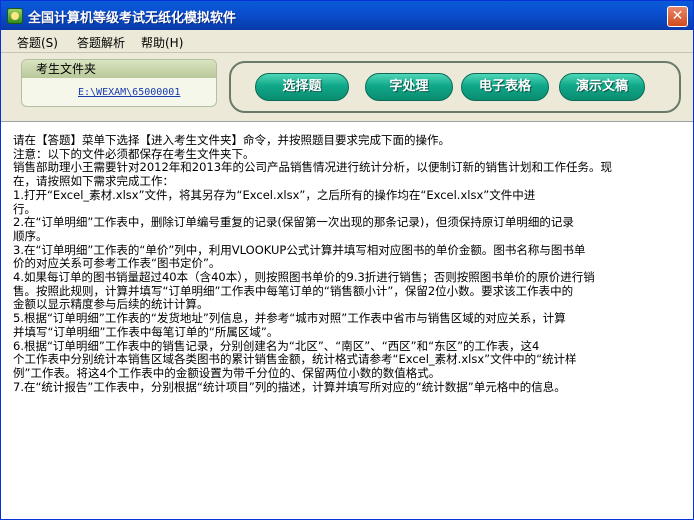  What do you see at coordinates (409, 87) in the screenshot?
I see `word-processing-button: 字处理` at bounding box center [409, 87].